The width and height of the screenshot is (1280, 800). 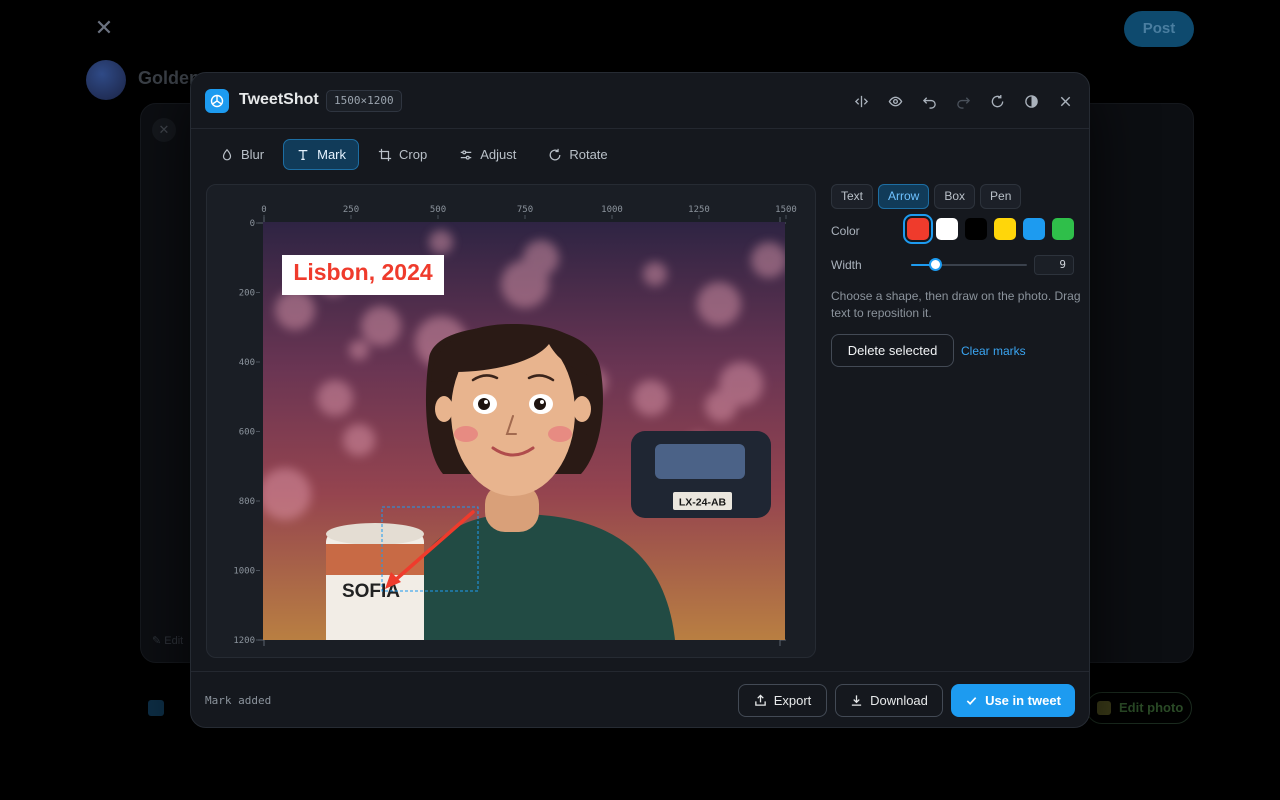 I want to click on color-swatches, so click(x=988, y=229).